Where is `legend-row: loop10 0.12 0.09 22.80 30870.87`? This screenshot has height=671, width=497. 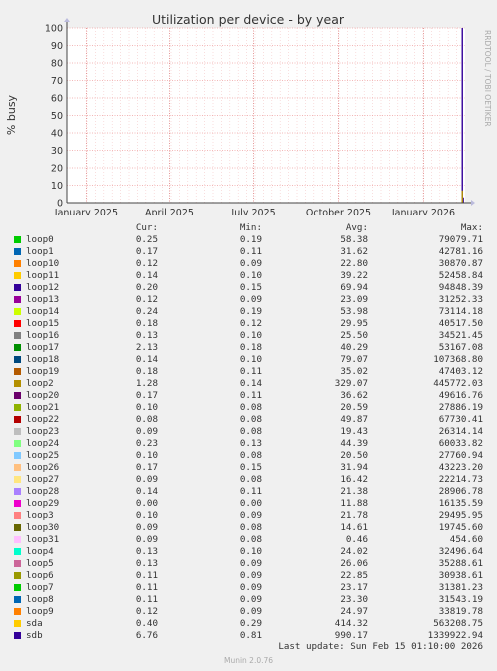
legend-row: loop10 0.12 0.09 22.80 30870.87 is located at coordinates (248, 264).